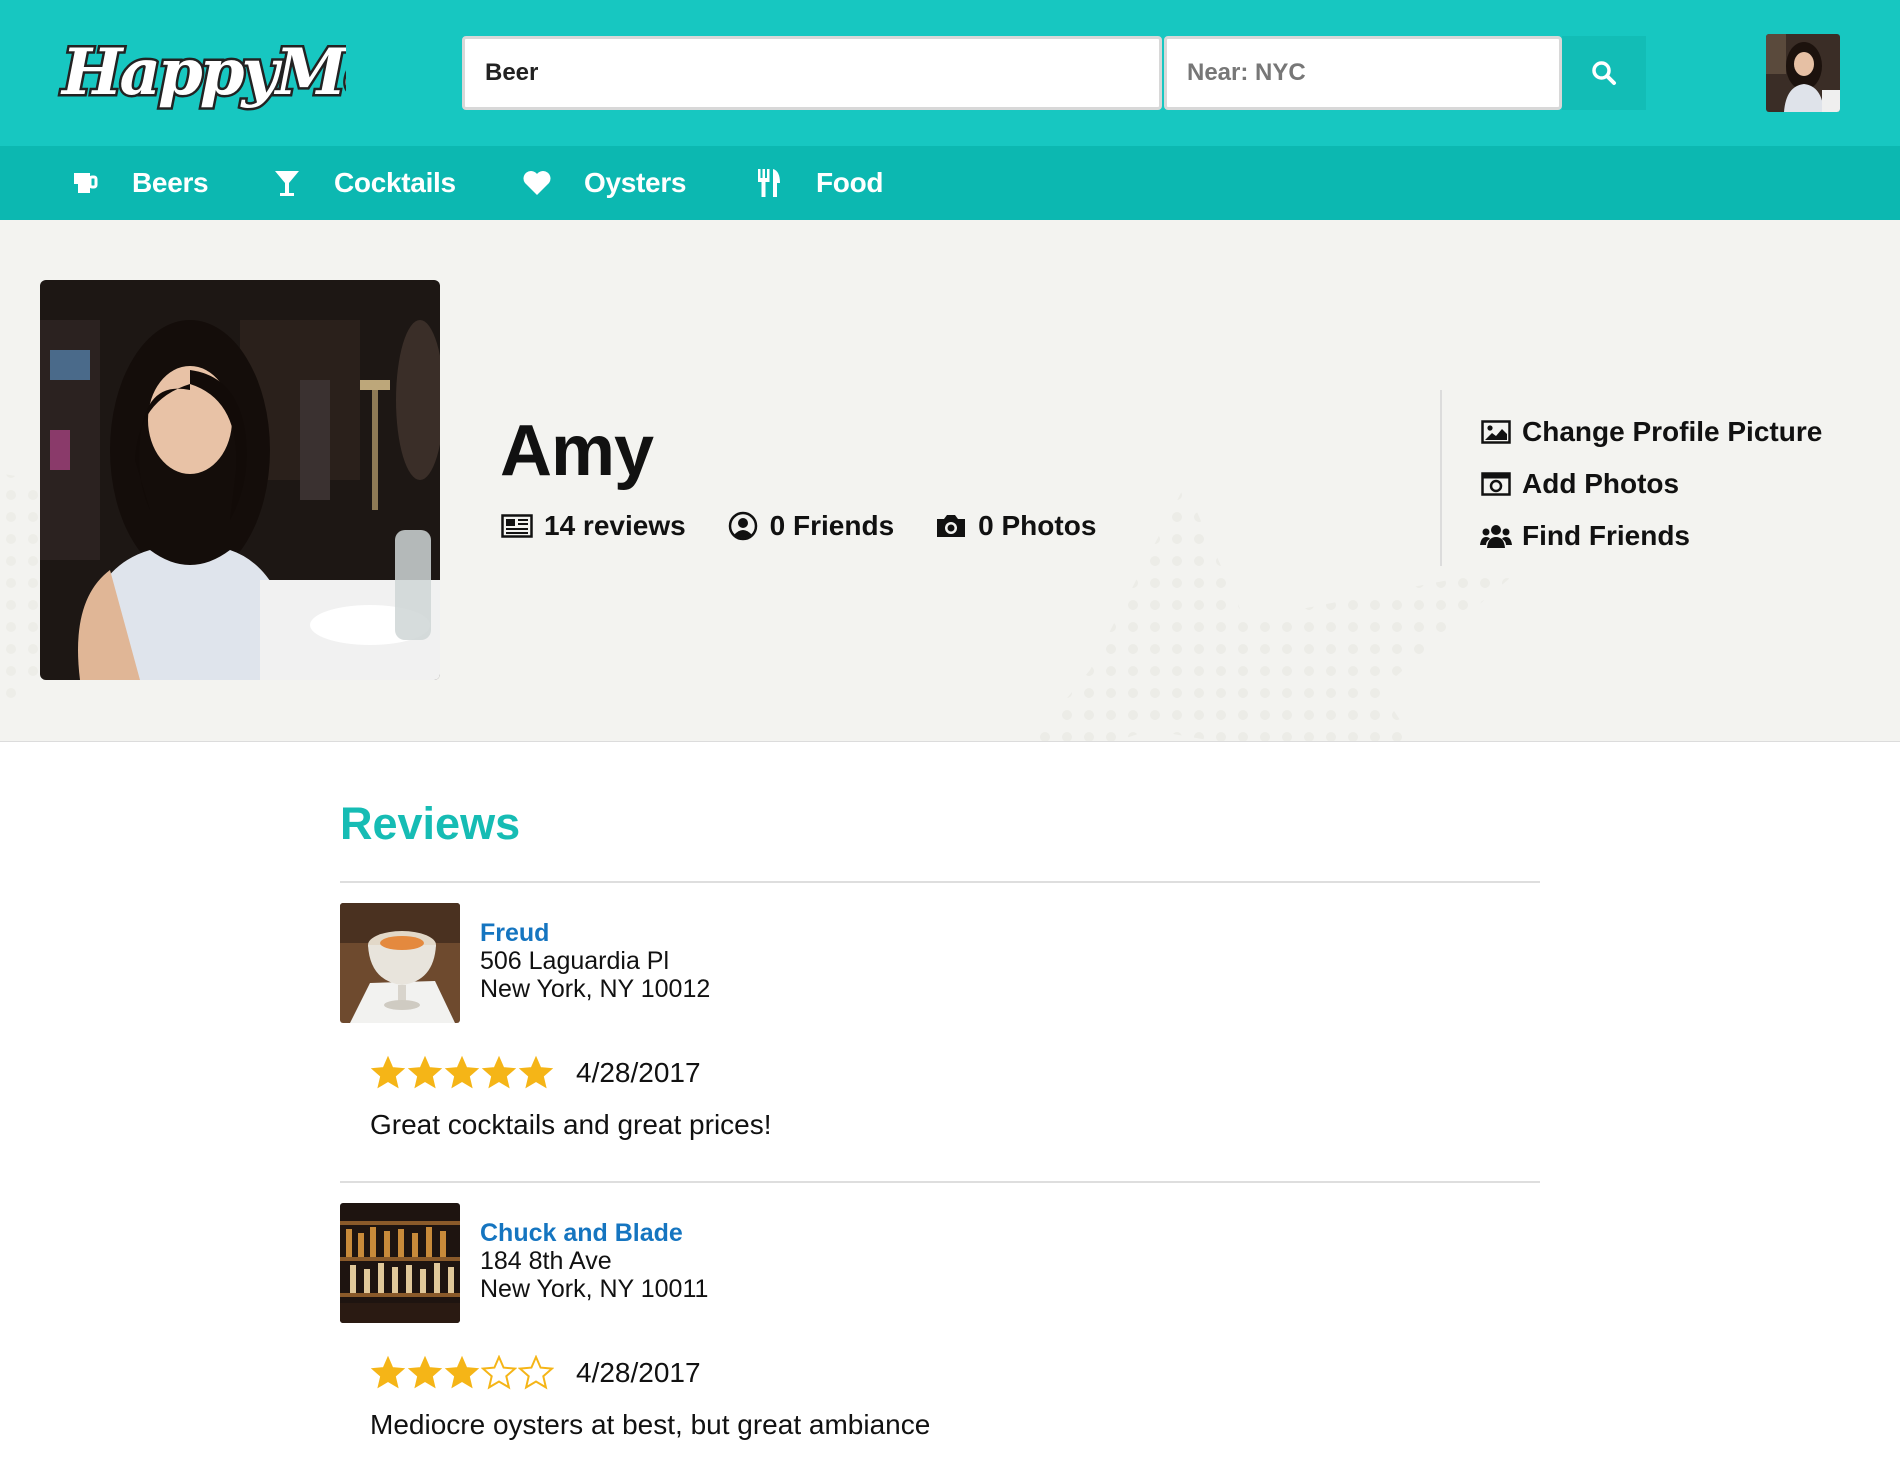 This screenshot has width=1900, height=1480. Describe the element at coordinates (1672, 431) in the screenshot. I see `change-profile-picture-label: Change Profile Picture` at that location.